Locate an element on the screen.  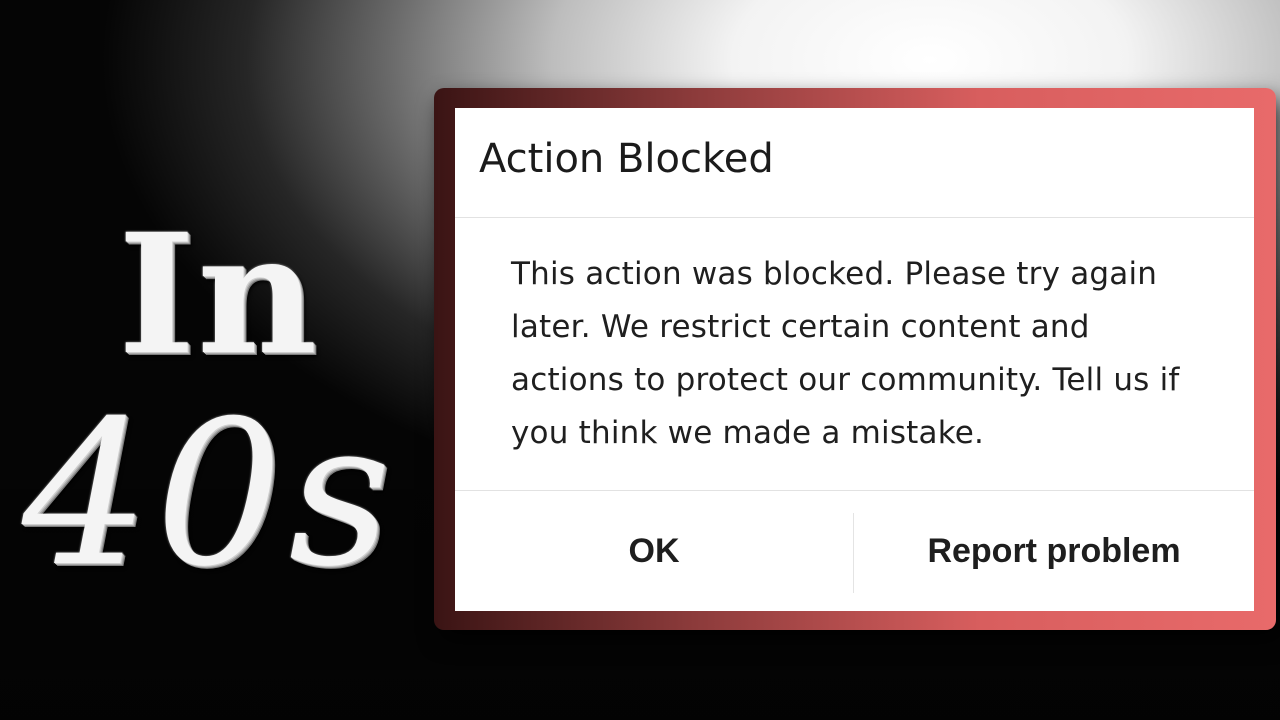
report-problem-button: Report problem is located at coordinates (1054, 551).